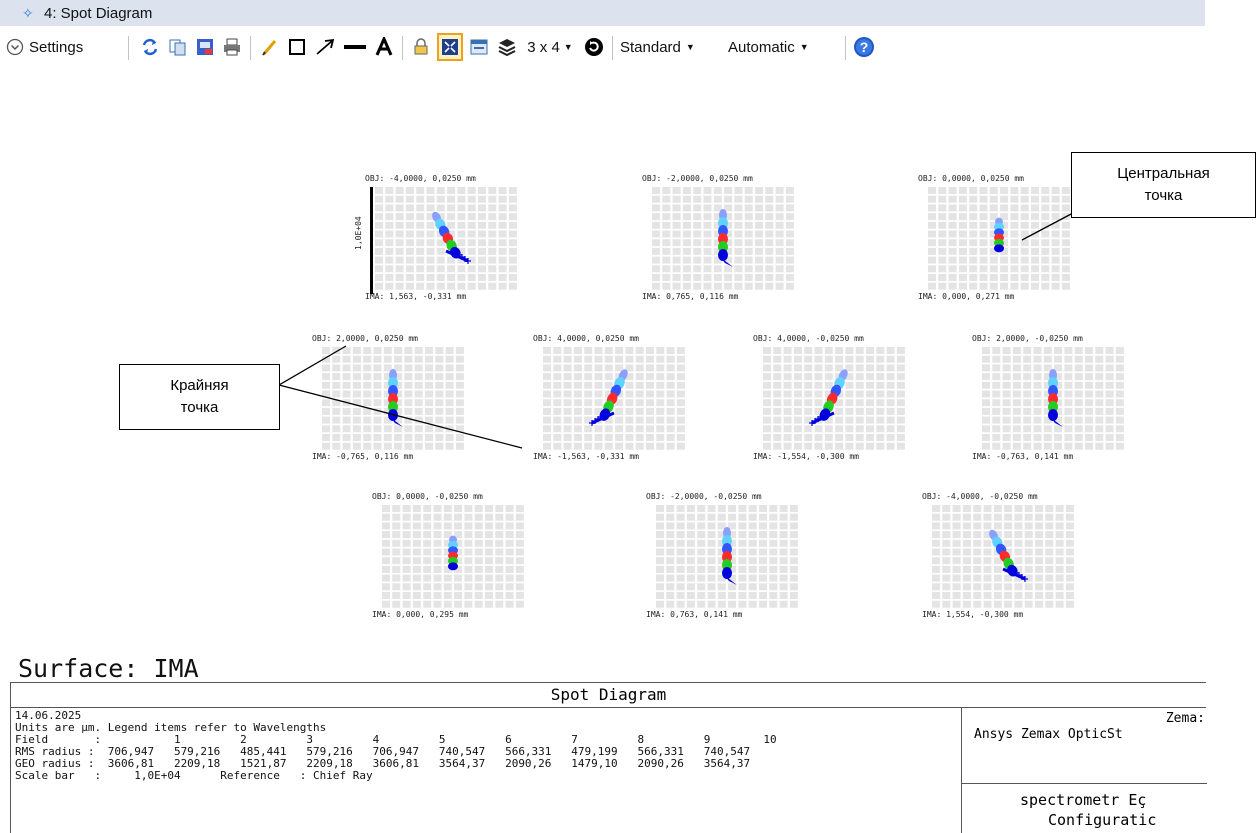  I want to click on callout-edge-point: Крайняя точка, so click(199, 397).